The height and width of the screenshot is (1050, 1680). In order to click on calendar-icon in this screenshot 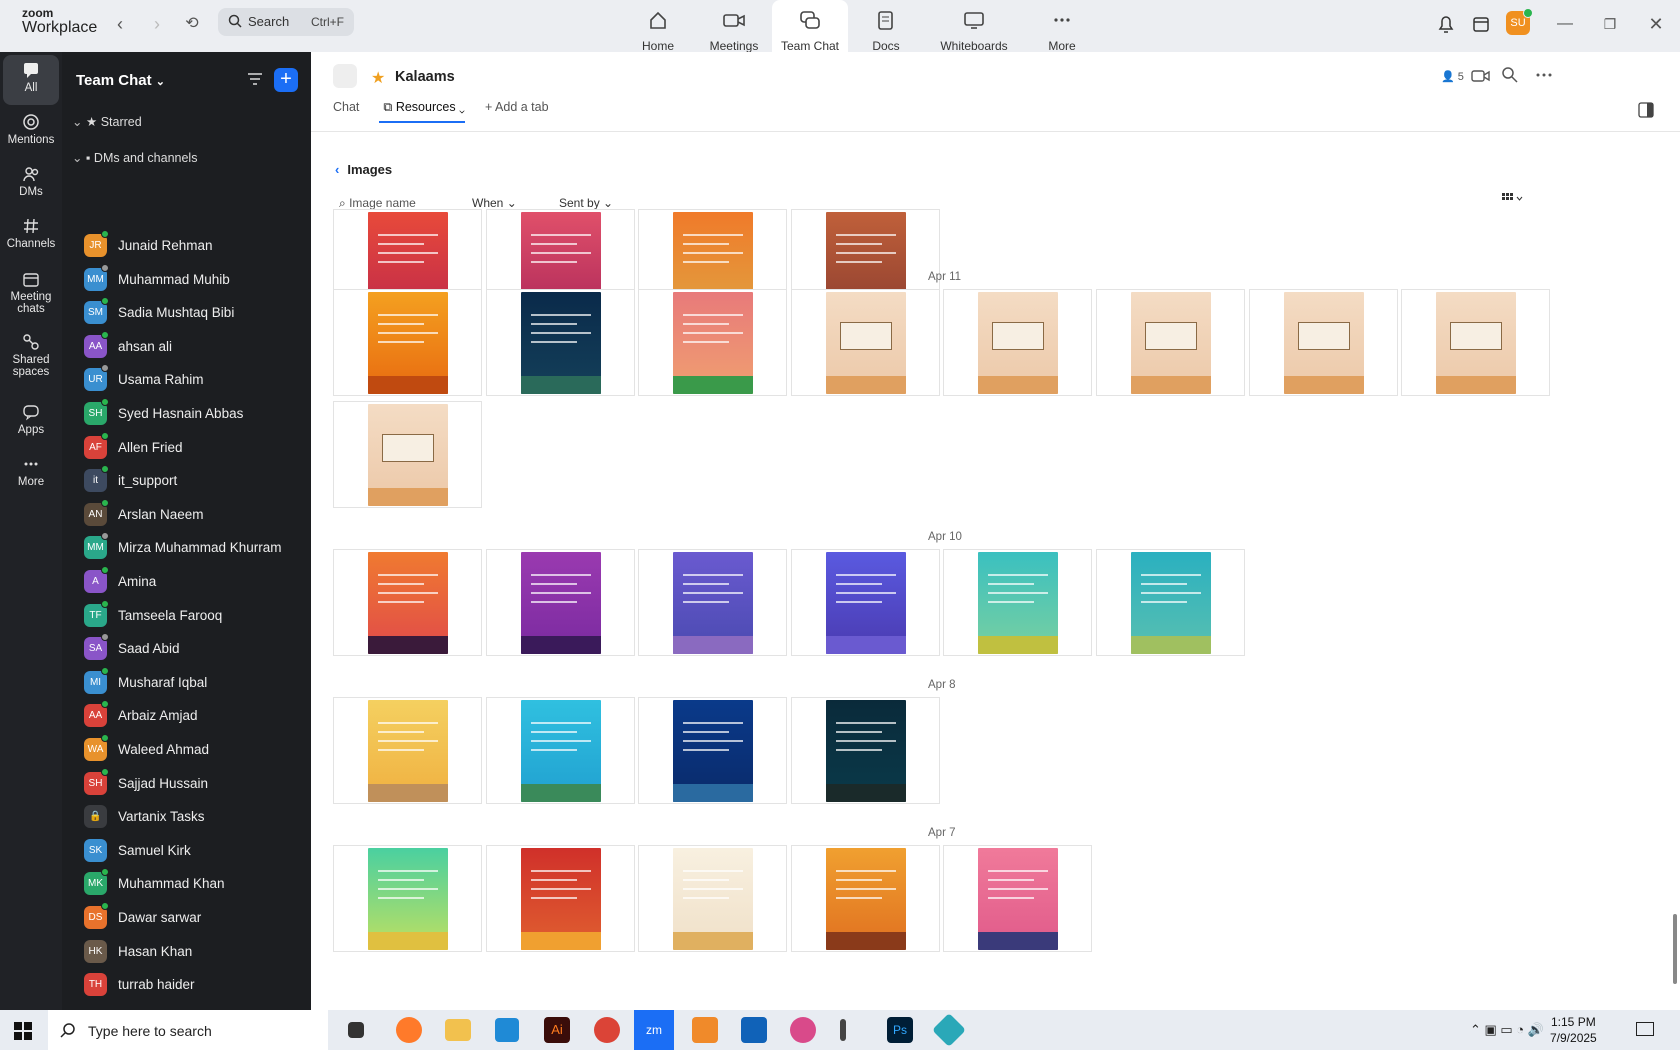, I will do `click(1481, 24)`.